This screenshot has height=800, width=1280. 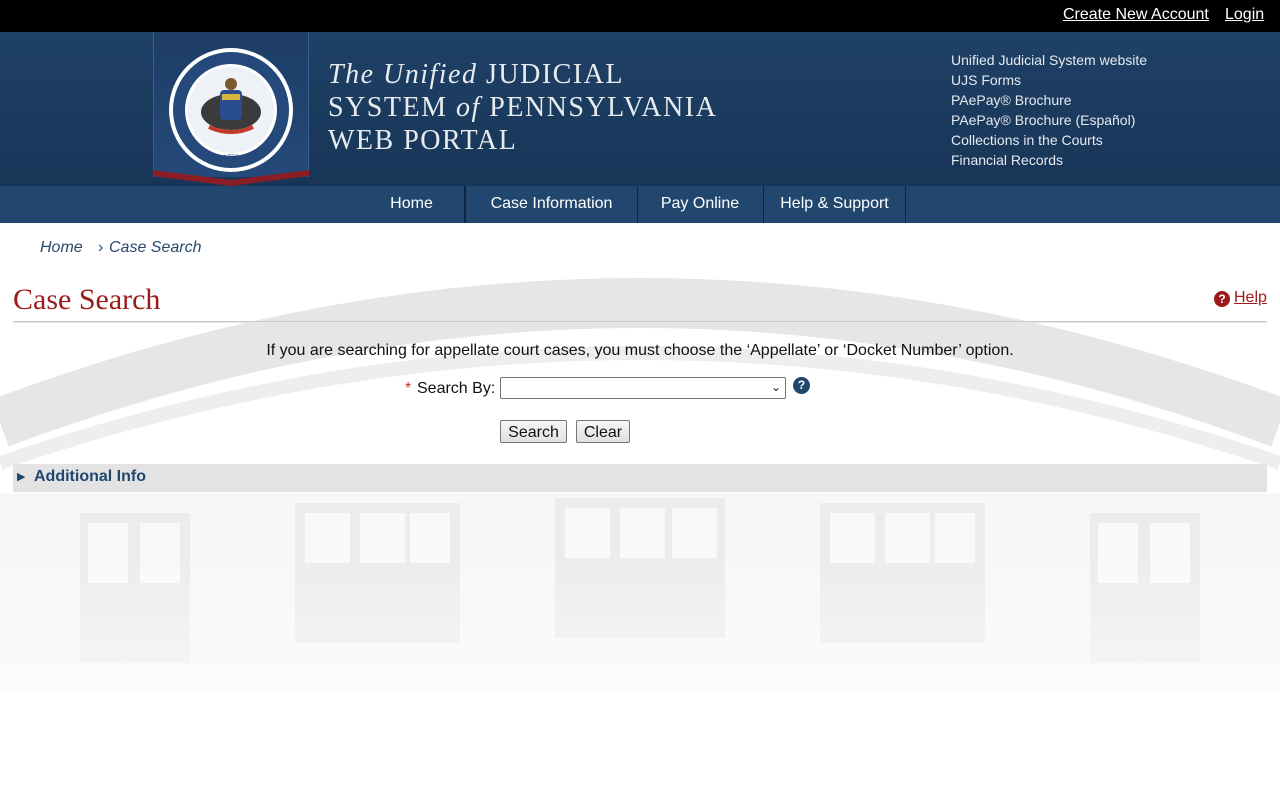 What do you see at coordinates (1136, 15) in the screenshot?
I see `create-account-link: Create New Account` at bounding box center [1136, 15].